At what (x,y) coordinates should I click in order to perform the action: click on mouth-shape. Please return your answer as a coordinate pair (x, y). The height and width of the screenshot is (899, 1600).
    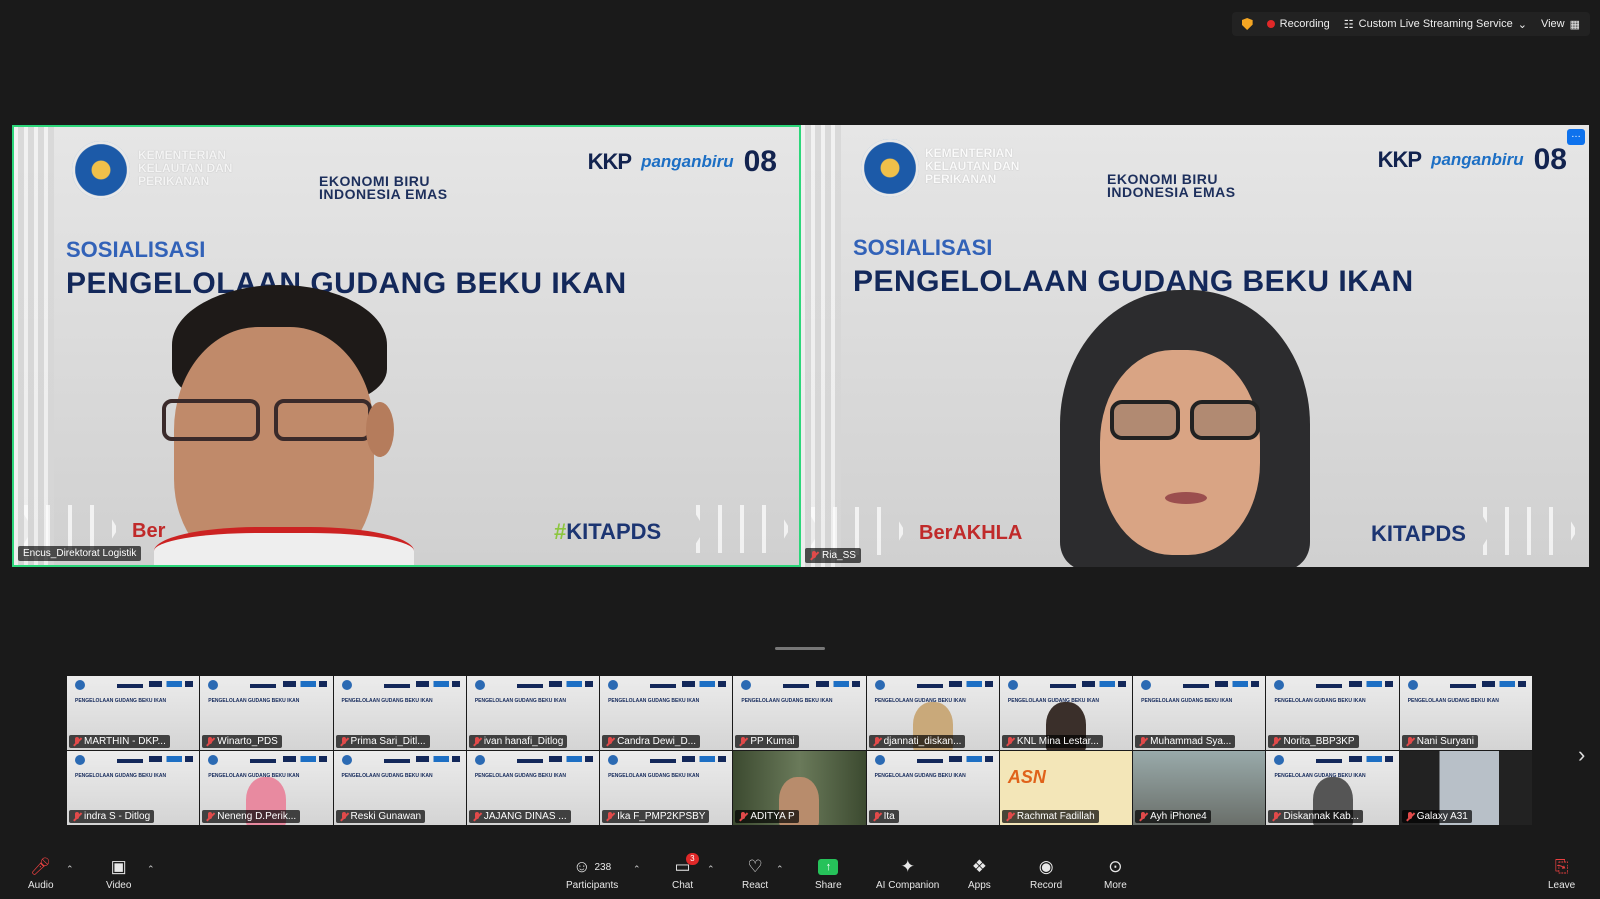
    Looking at the image, I should click on (1186, 498).